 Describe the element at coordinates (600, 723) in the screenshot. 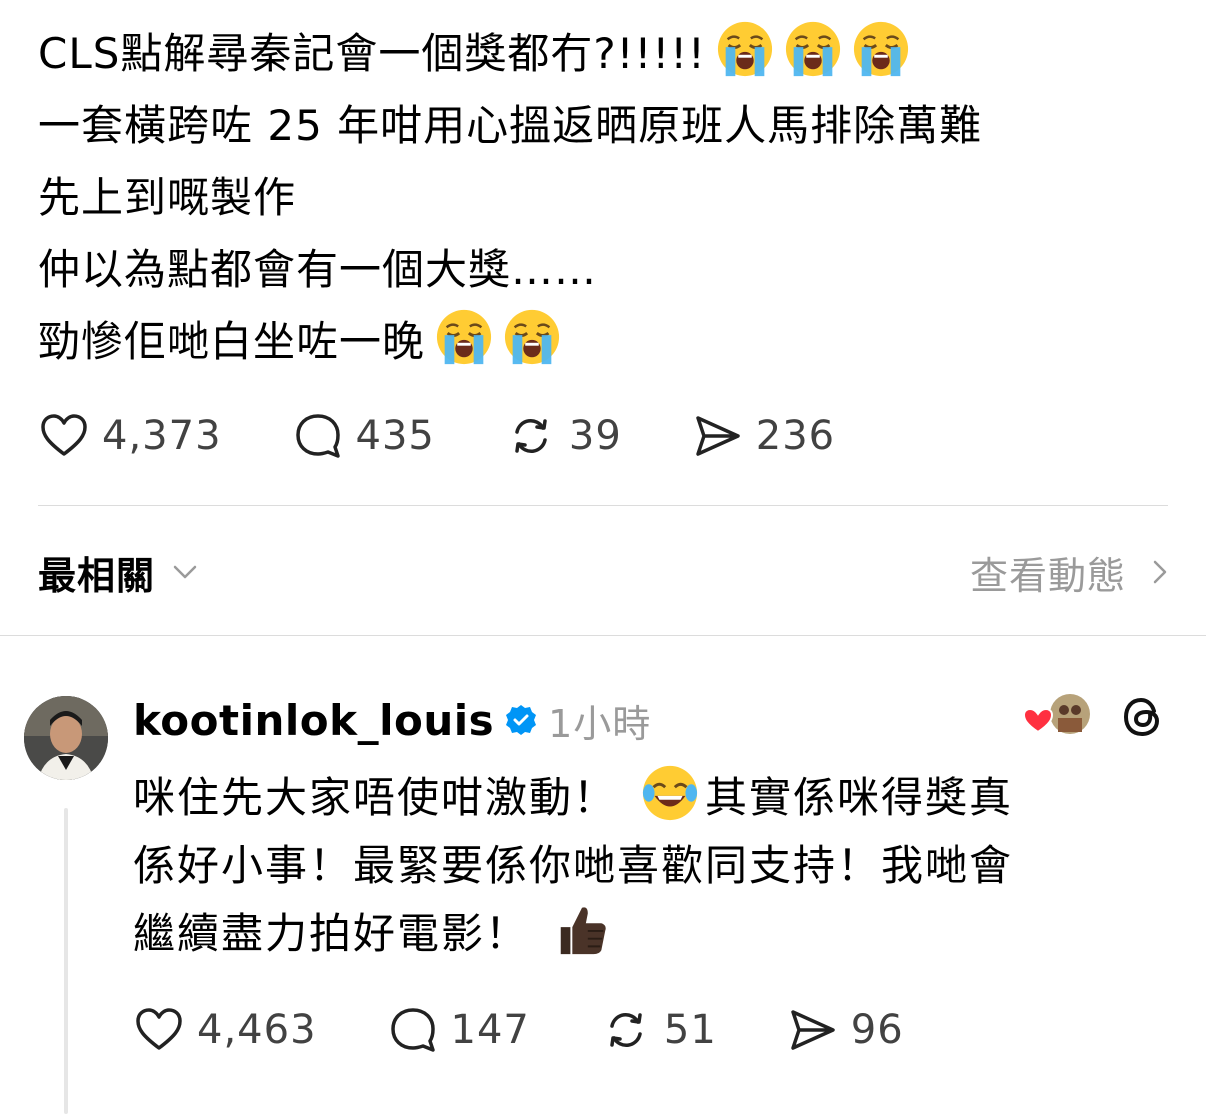

I see `timestamp: 1小時` at that location.